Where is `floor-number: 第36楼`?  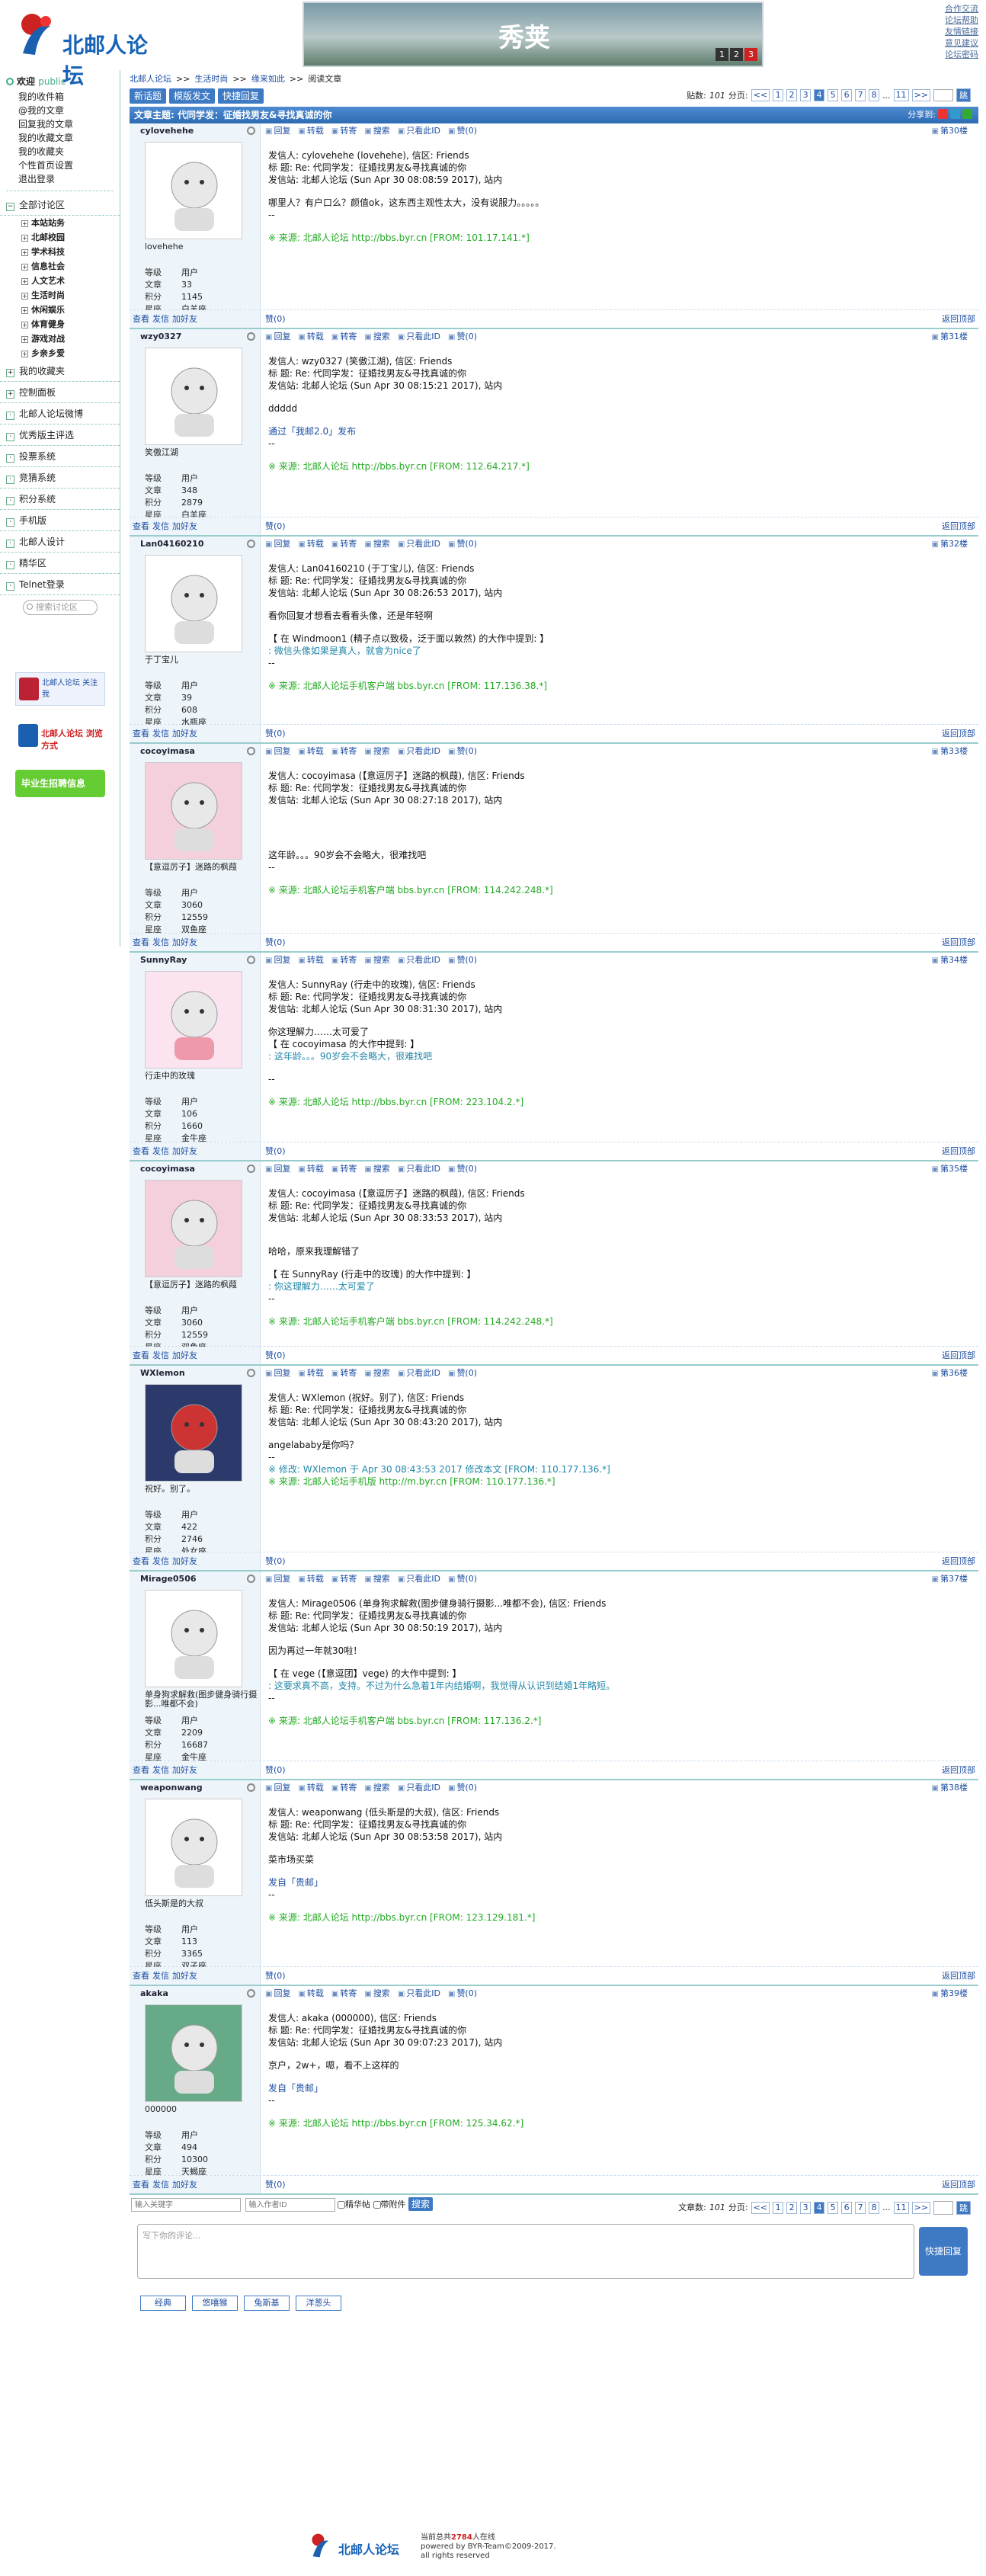
floor-number: 第36楼 is located at coordinates (950, 1374).